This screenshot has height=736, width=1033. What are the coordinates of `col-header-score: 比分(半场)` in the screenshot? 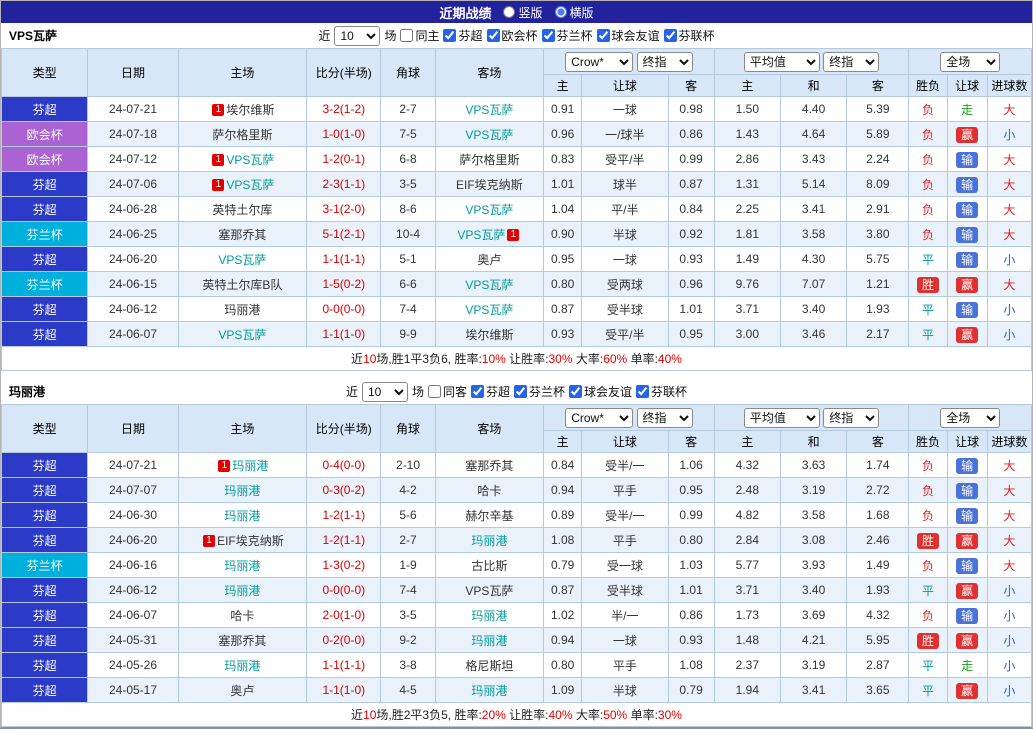 It's located at (344, 72).